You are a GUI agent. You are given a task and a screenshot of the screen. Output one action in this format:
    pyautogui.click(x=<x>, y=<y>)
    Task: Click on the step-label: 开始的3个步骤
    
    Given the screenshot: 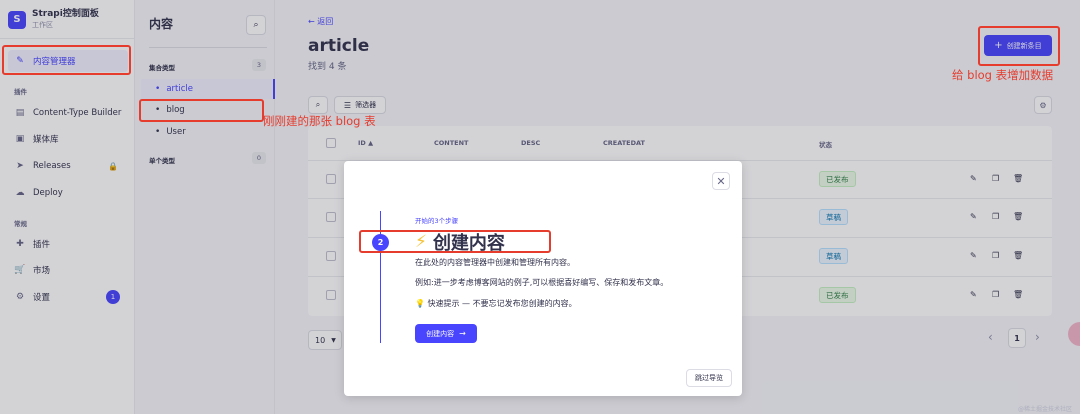 What is the action you would take?
    pyautogui.click(x=437, y=221)
    